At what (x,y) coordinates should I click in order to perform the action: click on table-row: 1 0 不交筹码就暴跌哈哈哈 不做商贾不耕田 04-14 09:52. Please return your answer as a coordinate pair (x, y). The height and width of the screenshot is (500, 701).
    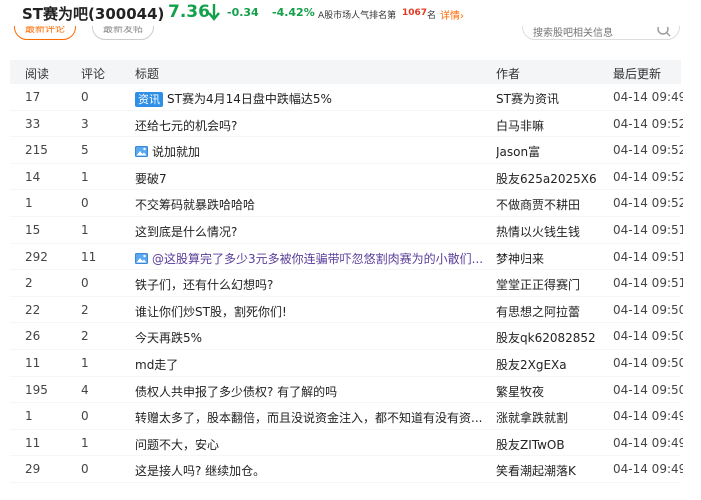
    Looking at the image, I should click on (346, 203).